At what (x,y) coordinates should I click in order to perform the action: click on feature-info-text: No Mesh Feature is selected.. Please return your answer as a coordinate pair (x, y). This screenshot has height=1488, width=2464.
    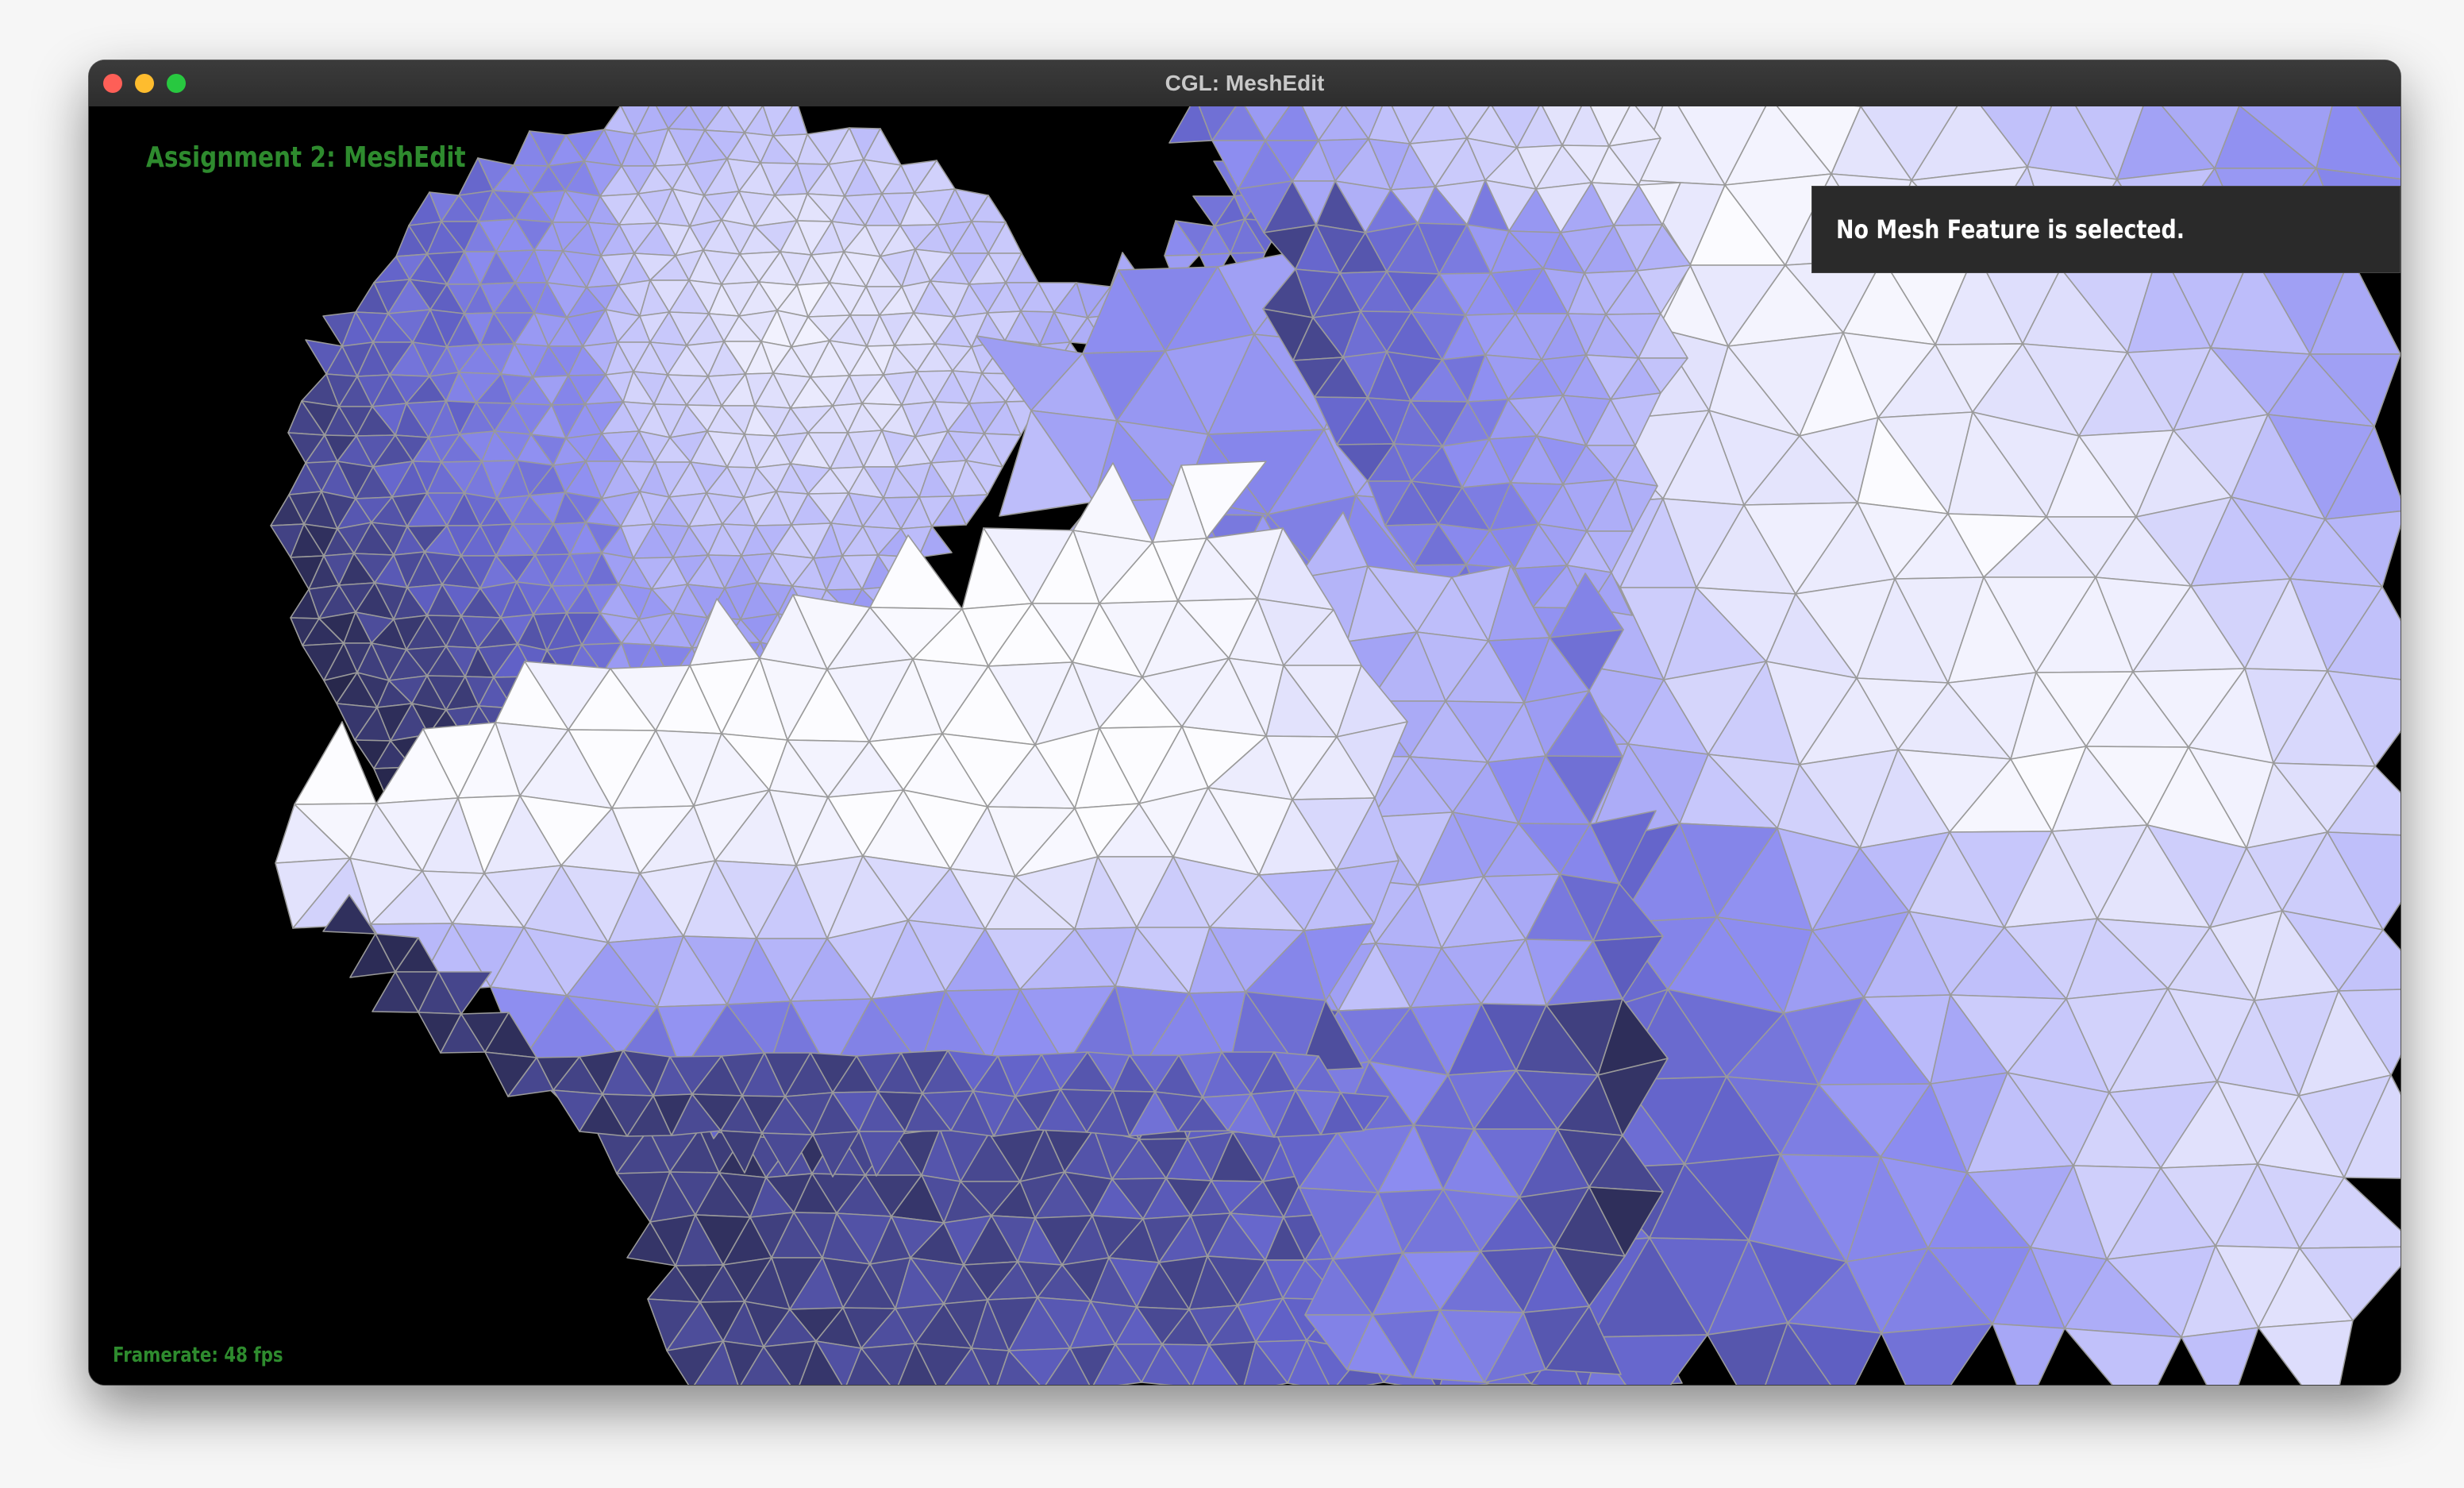
    Looking at the image, I should click on (2010, 229).